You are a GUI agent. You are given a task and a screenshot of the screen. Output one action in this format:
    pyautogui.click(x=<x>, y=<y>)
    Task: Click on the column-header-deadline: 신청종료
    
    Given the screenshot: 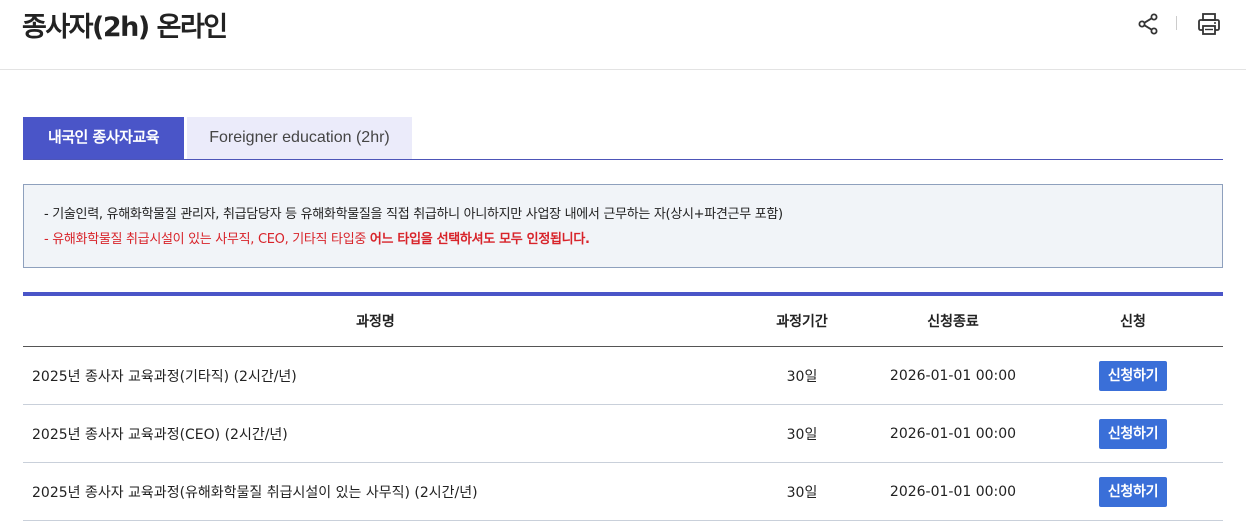 What is the action you would take?
    pyautogui.click(x=953, y=322)
    